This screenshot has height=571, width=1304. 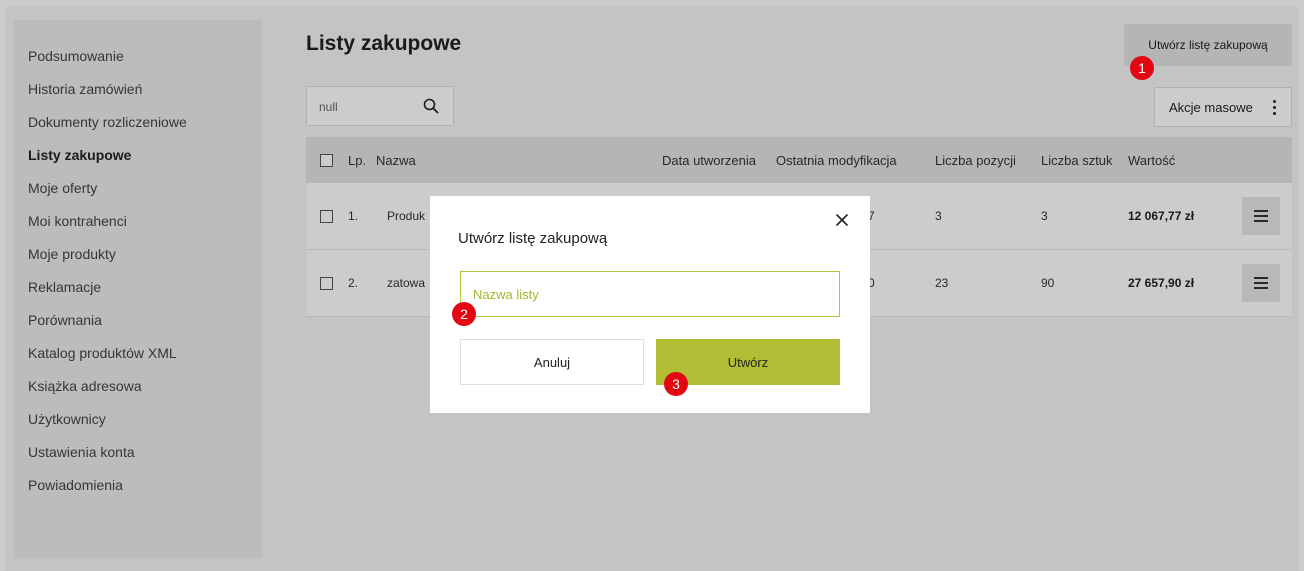 I want to click on create-list-modal: Utwórz listę zakupową Anuluj Utwórz, so click(x=650, y=304).